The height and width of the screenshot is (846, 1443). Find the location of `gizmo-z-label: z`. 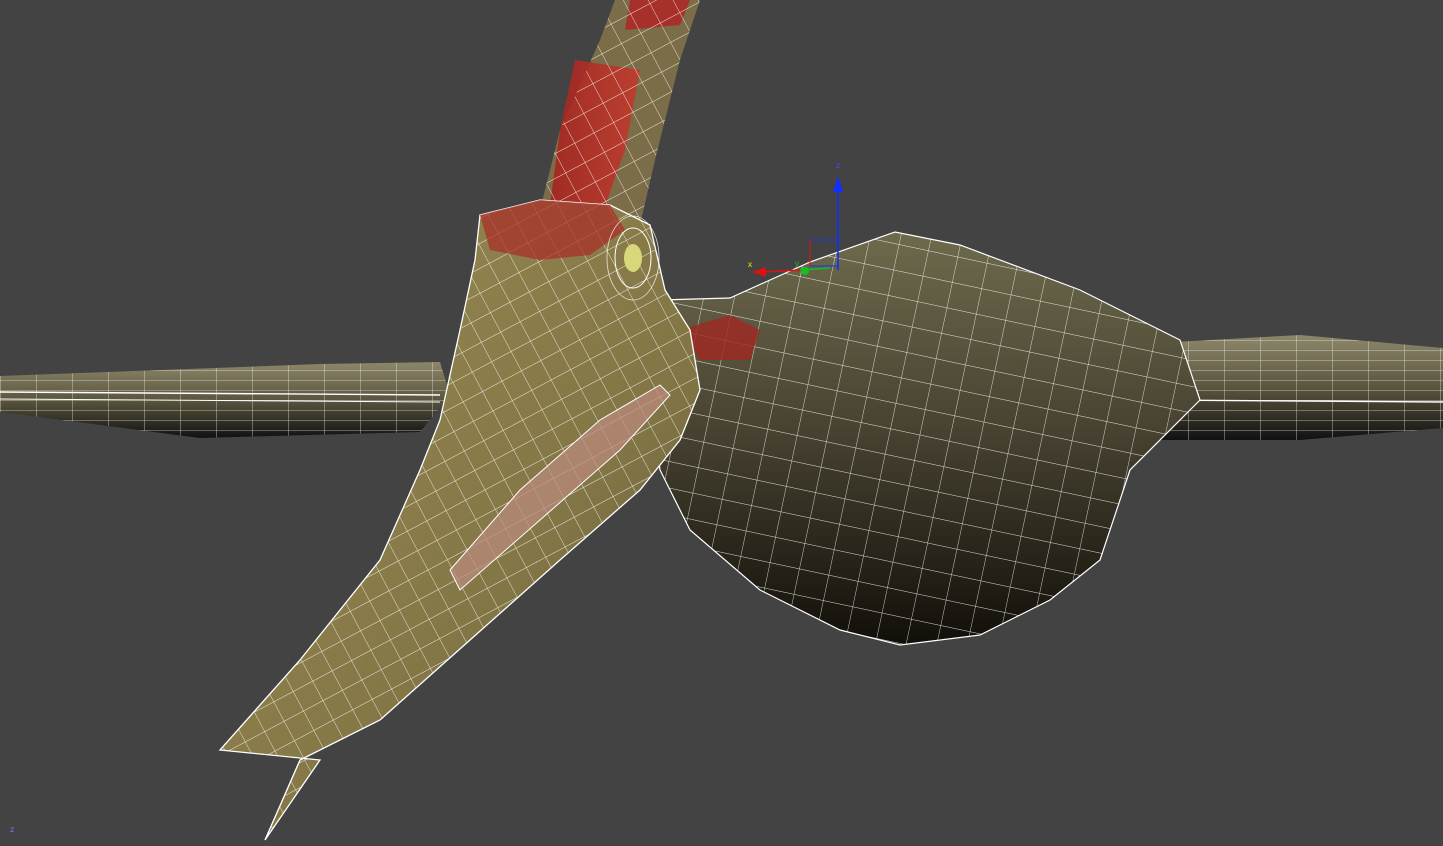

gizmo-z-label: z is located at coordinates (838, 165).